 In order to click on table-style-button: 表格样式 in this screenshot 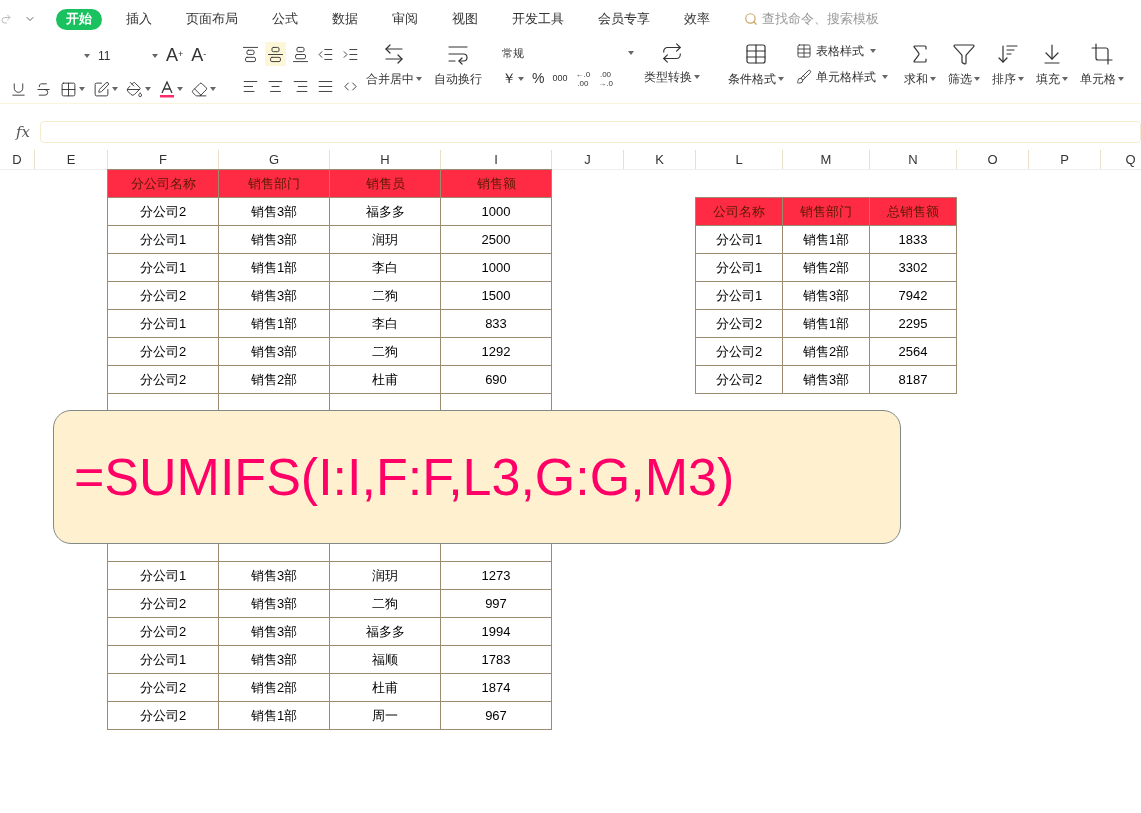, I will do `click(842, 51)`.